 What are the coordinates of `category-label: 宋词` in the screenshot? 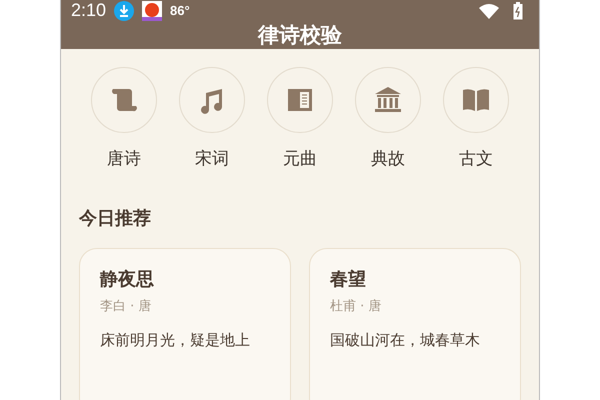 It's located at (212, 159).